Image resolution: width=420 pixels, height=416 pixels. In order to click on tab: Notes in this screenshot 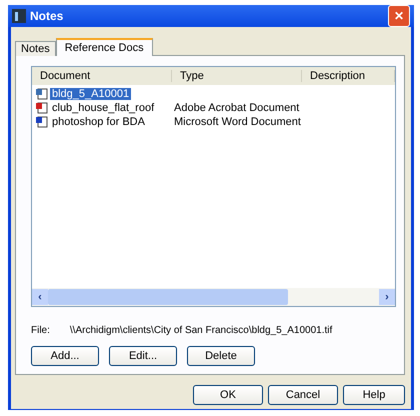, I will do `click(35, 48)`.